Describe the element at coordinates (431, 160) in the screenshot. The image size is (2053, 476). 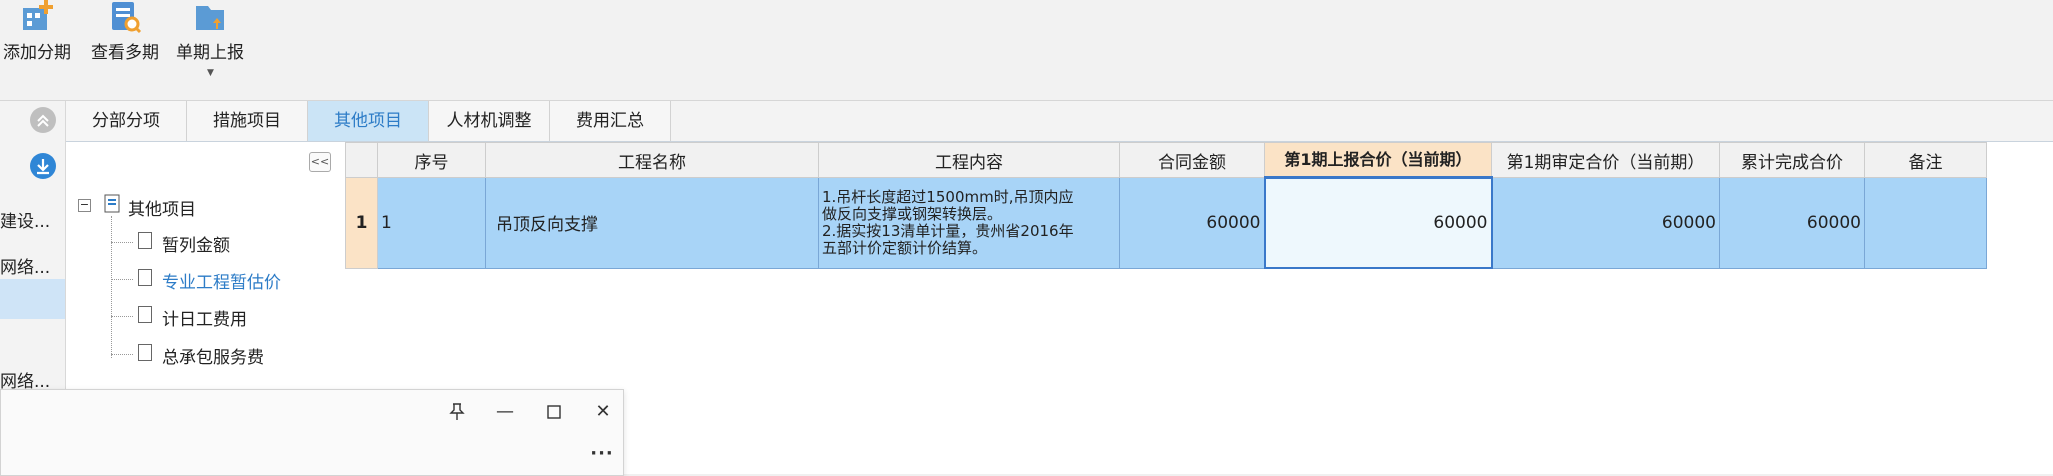
I see `column-header-index: 序号` at that location.